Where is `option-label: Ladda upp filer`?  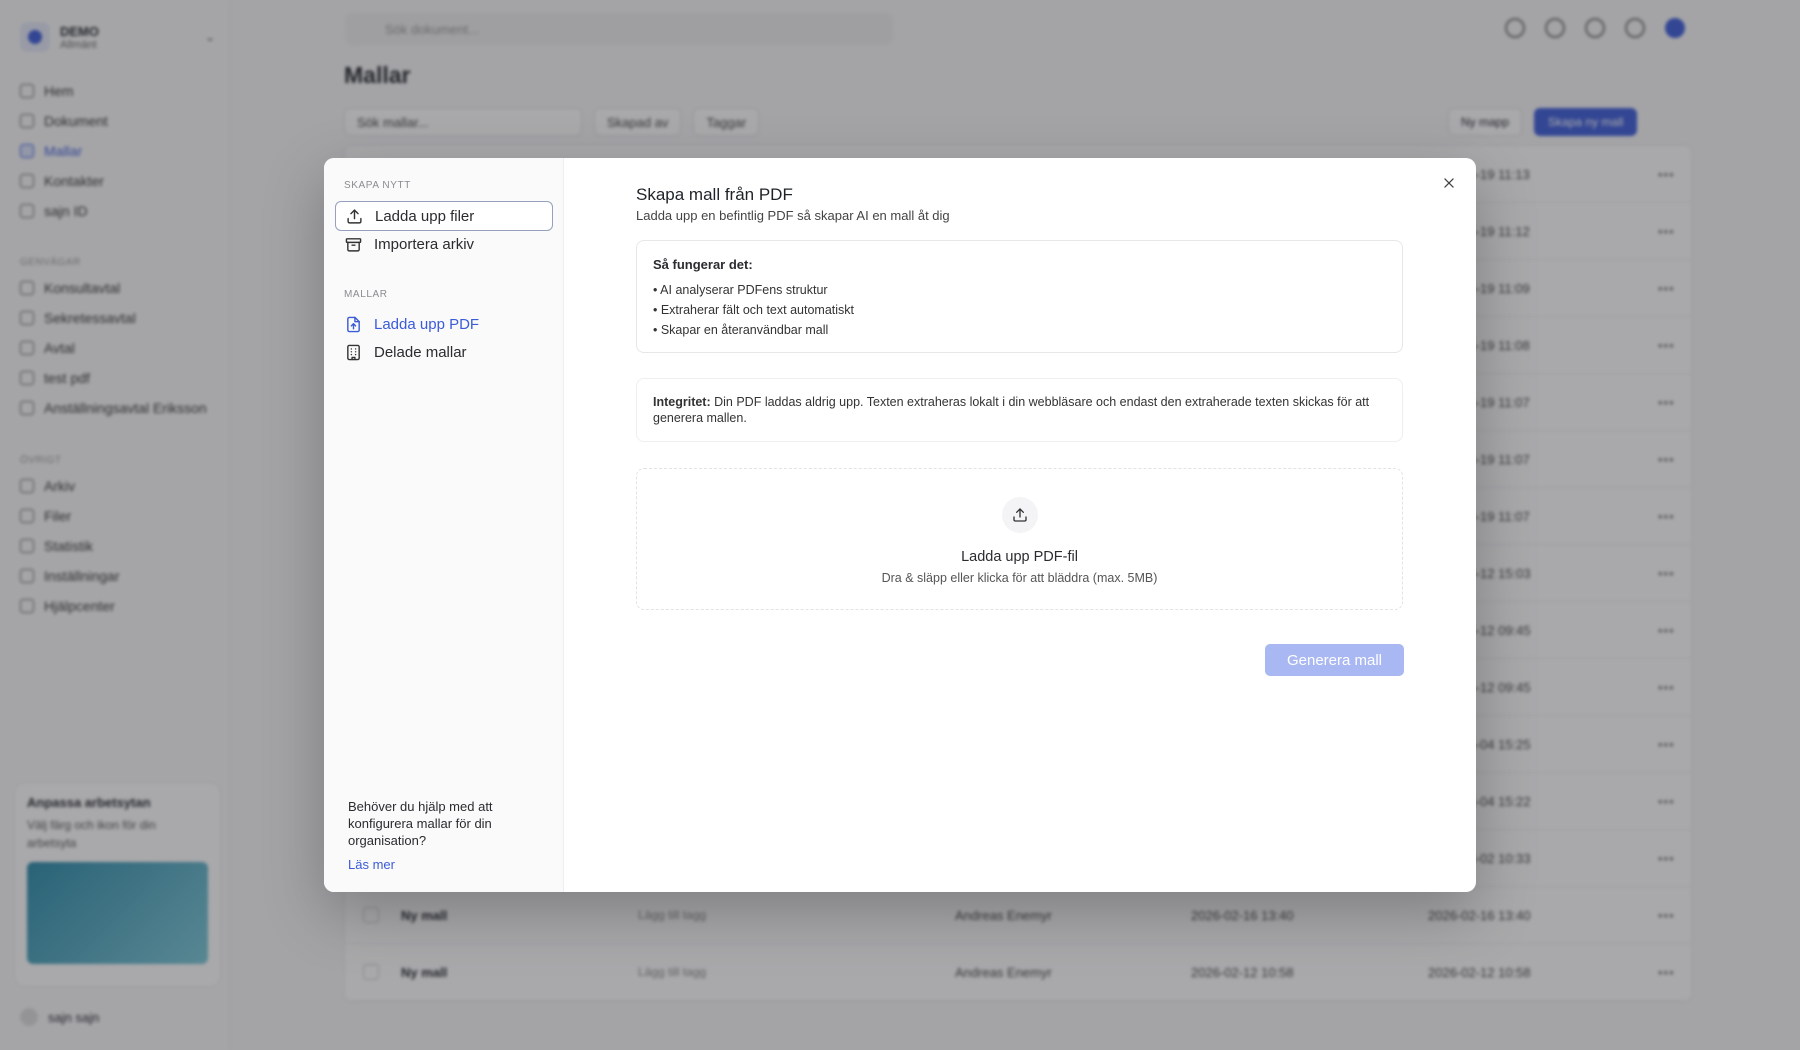
option-label: Ladda upp filer is located at coordinates (425, 216).